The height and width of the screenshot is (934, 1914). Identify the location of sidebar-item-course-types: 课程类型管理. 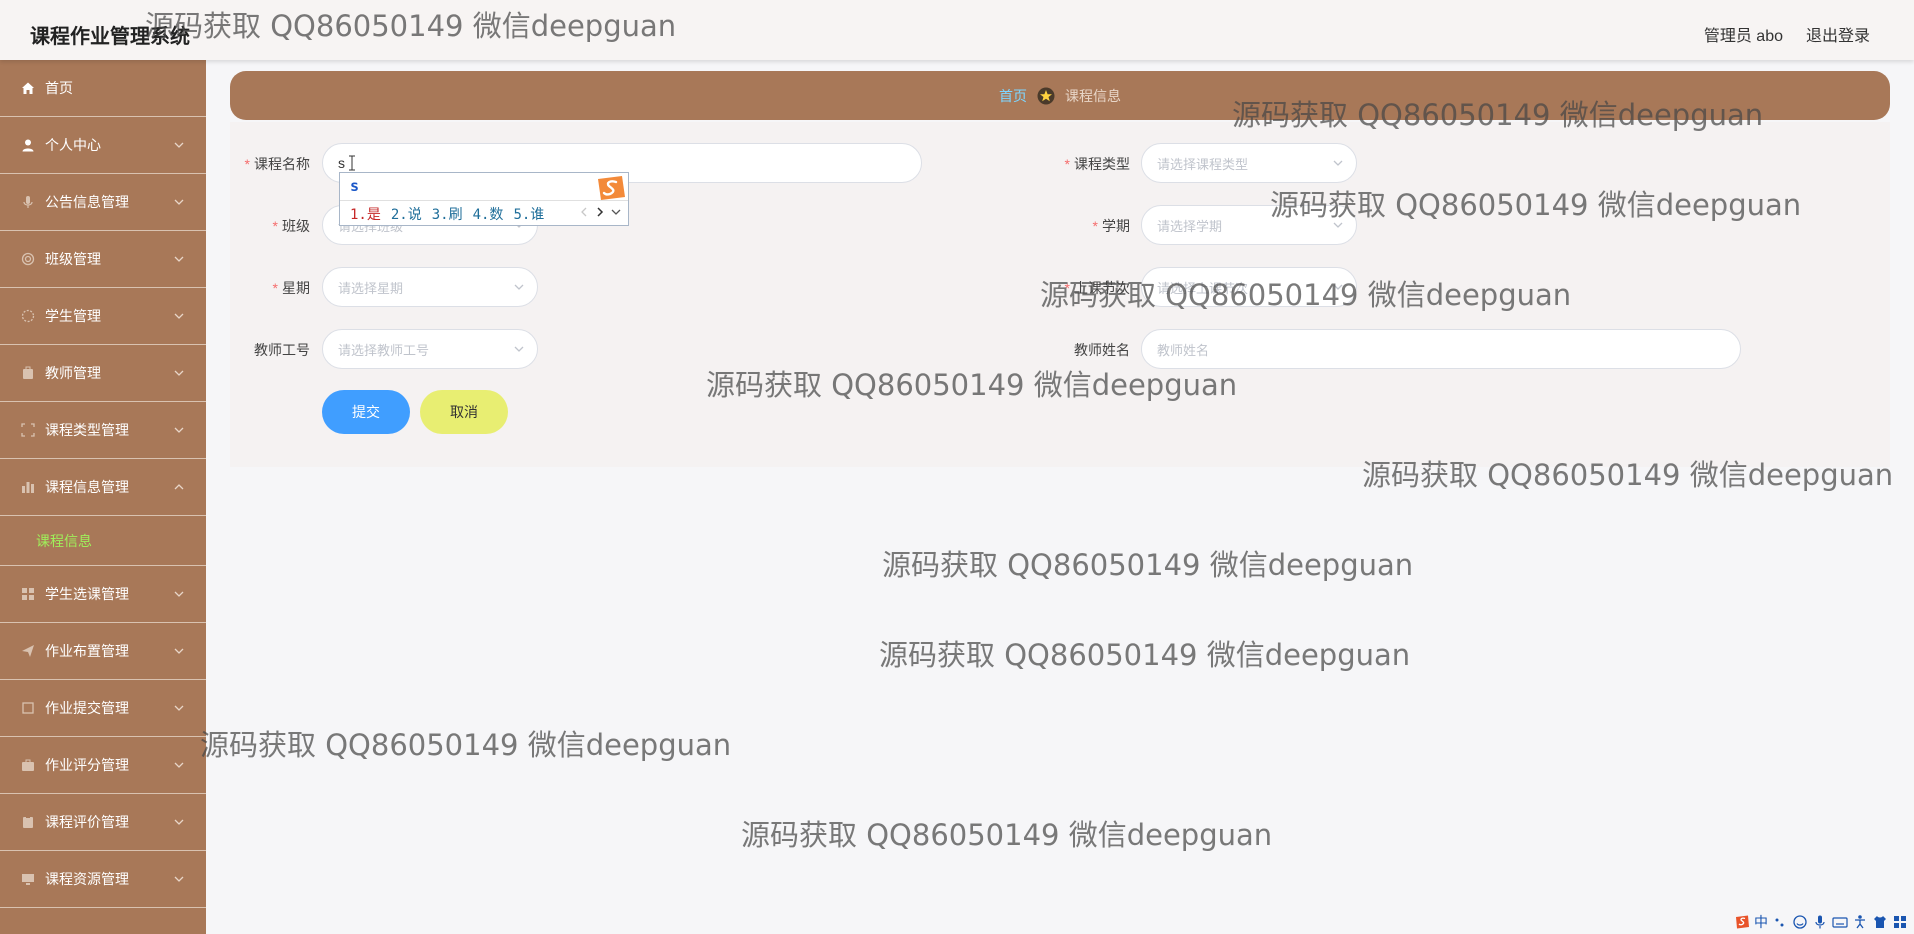
(103, 430).